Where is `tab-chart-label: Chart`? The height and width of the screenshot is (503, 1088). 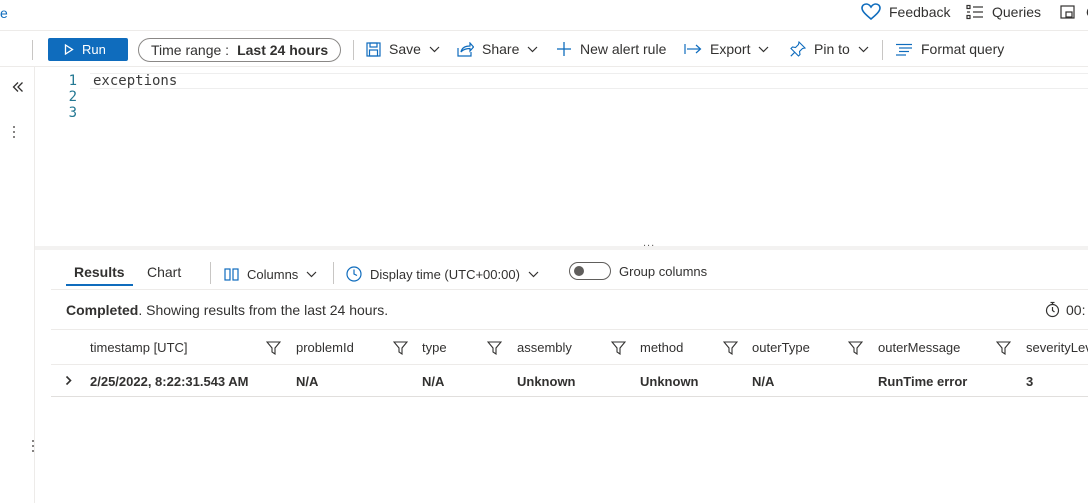 tab-chart-label: Chart is located at coordinates (164, 272).